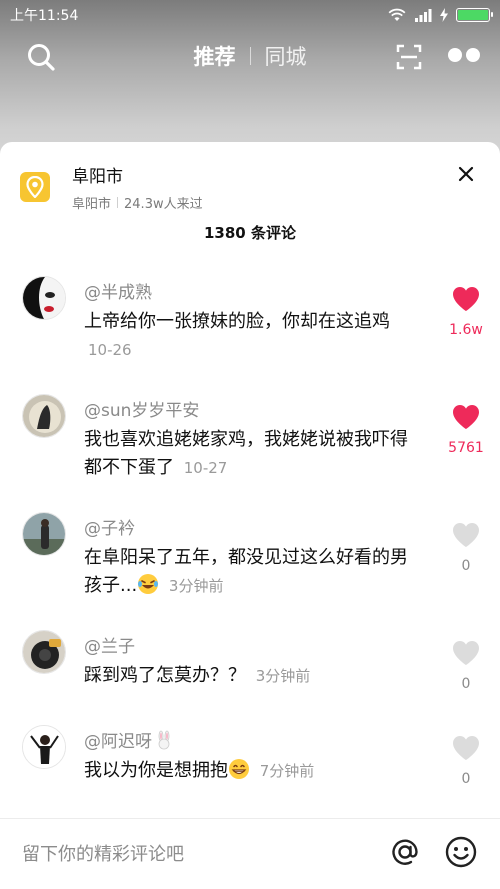  I want to click on location-pin-icon, so click(35, 187).